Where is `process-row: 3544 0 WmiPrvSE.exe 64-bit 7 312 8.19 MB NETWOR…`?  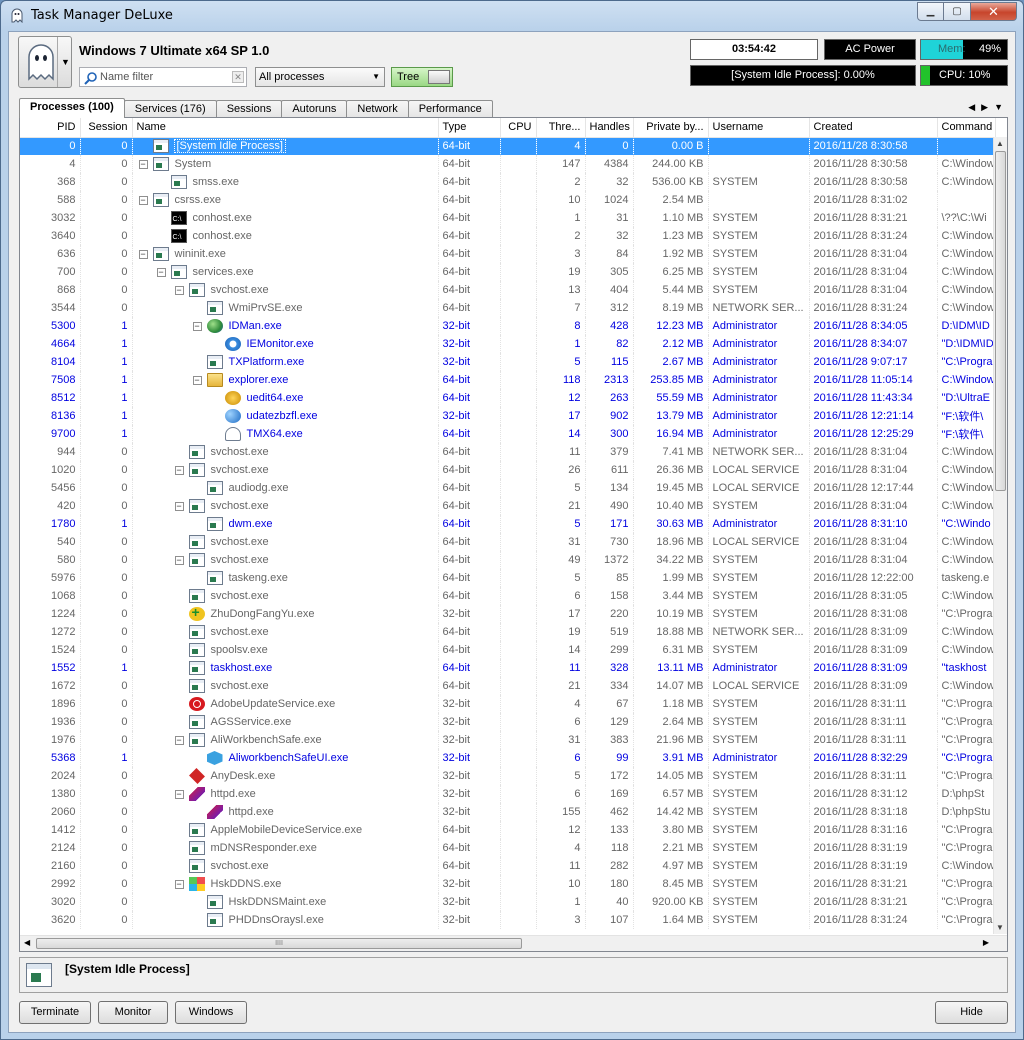 process-row: 3544 0 WmiPrvSE.exe 64-bit 7 312 8.19 MB NETWOR… is located at coordinates (508, 308).